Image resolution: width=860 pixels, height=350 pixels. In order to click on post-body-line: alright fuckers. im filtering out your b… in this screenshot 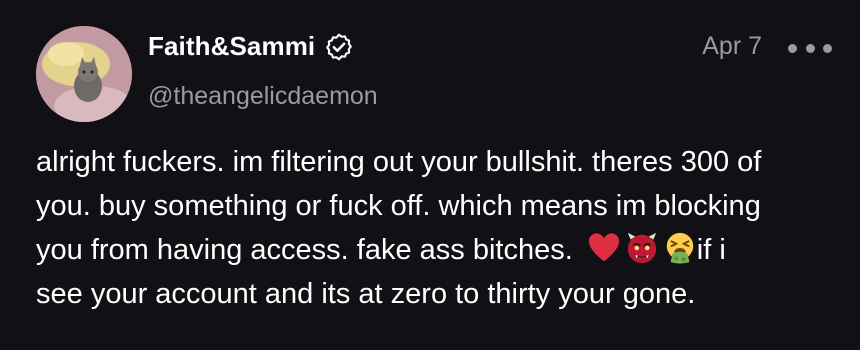, I will do `click(399, 162)`.